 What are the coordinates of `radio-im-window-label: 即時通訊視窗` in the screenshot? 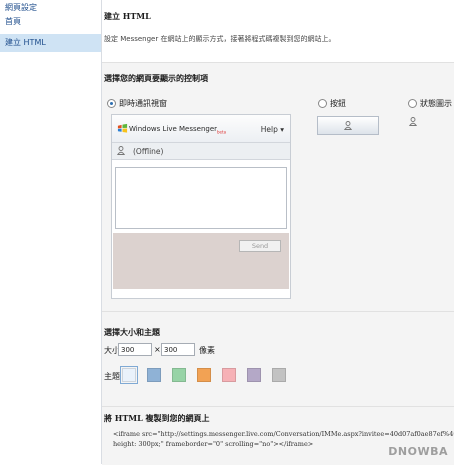 It's located at (143, 103).